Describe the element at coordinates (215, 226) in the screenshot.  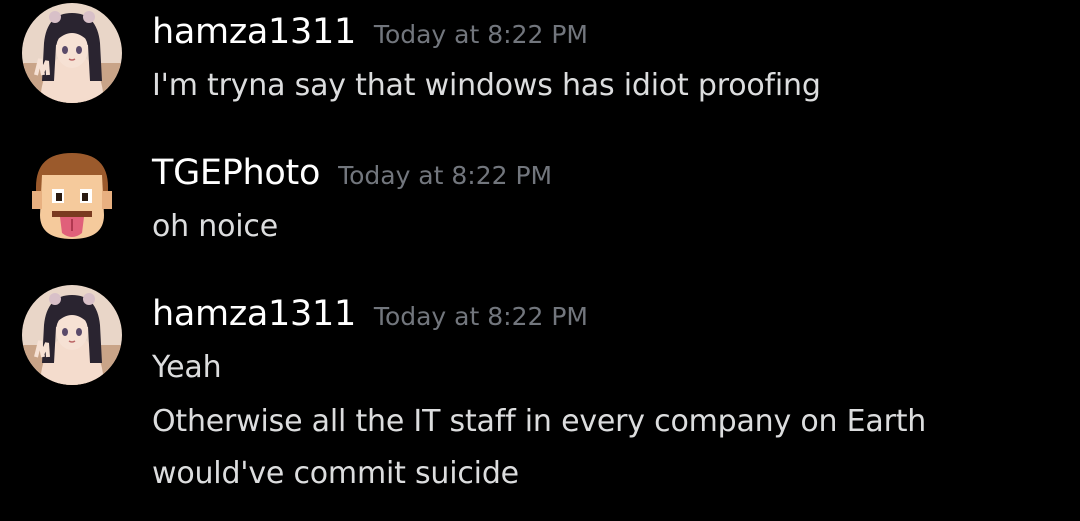
I see `message-text: oh noice` at that location.